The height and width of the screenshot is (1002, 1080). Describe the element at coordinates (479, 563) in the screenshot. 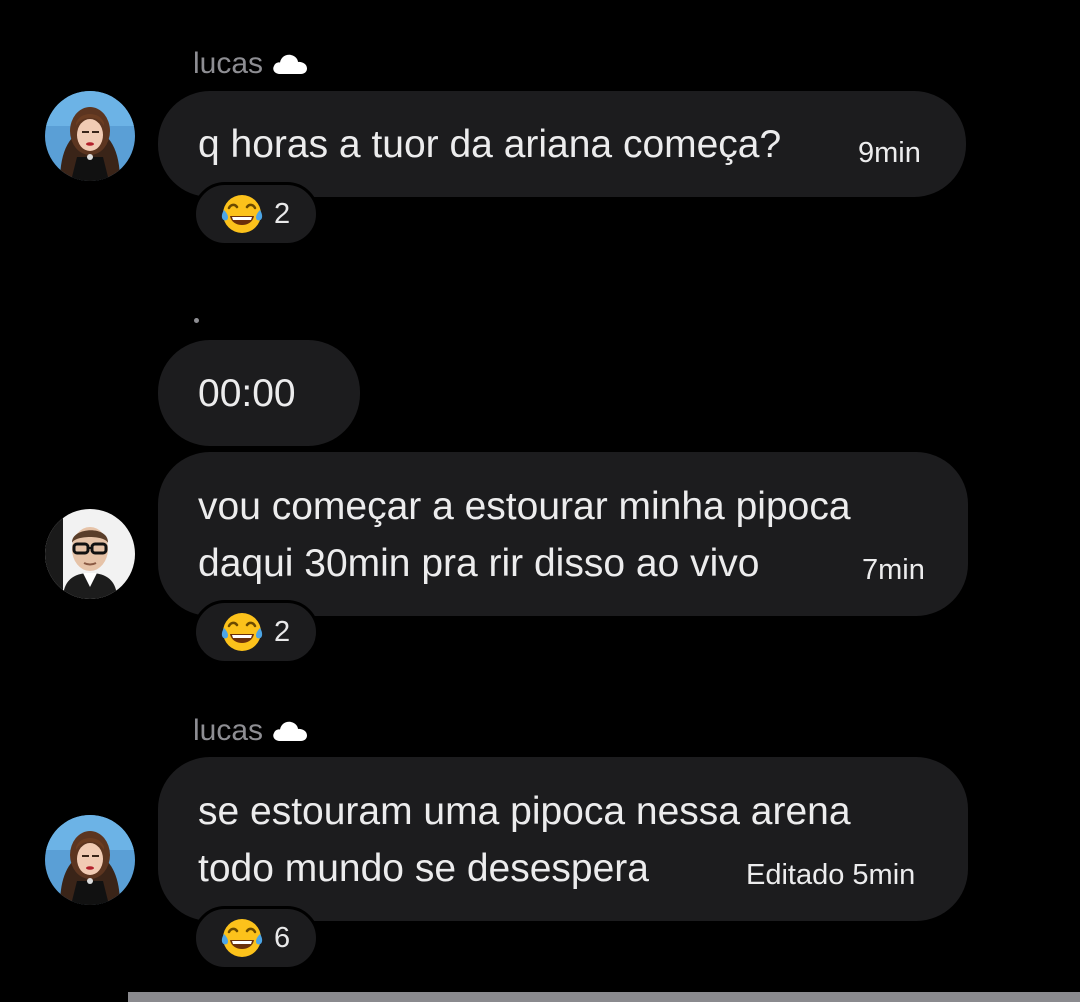

I see `message-text: daqui 30min pra rir disso ao vivo` at that location.